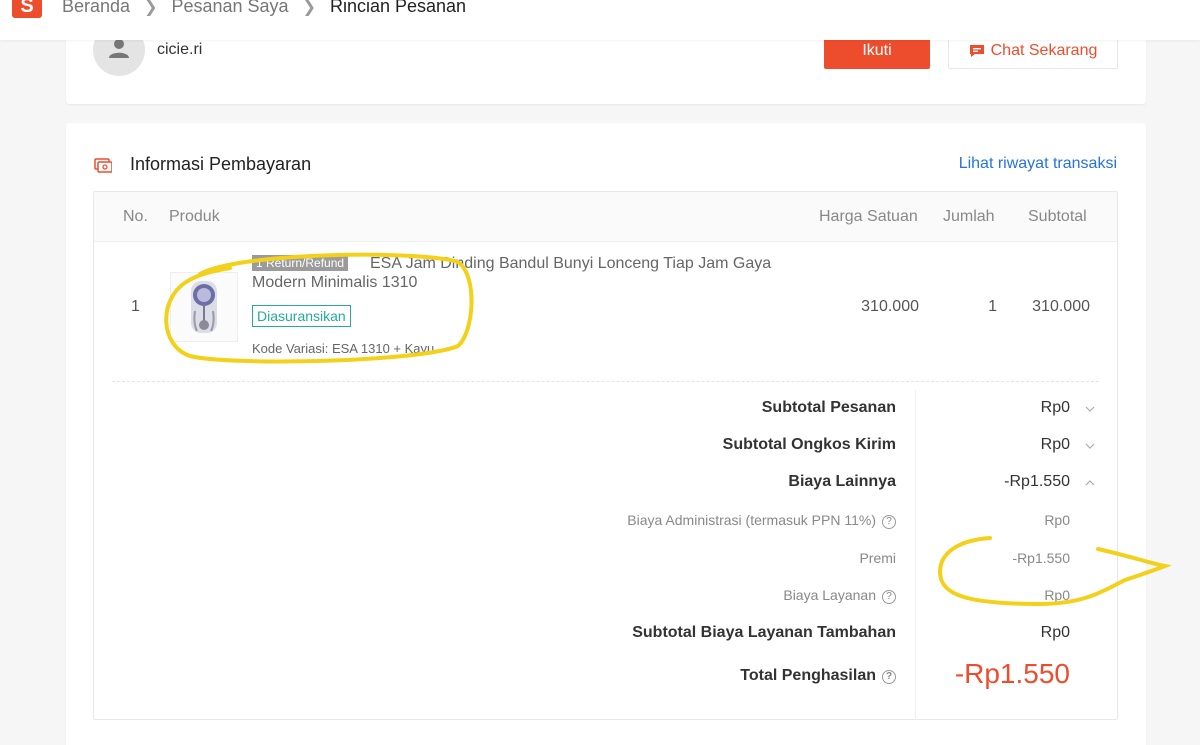 Image resolution: width=1200 pixels, height=745 pixels. What do you see at coordinates (343, 348) in the screenshot?
I see `product-variant: Kode Variasi: ESA 1310 + Kayu` at bounding box center [343, 348].